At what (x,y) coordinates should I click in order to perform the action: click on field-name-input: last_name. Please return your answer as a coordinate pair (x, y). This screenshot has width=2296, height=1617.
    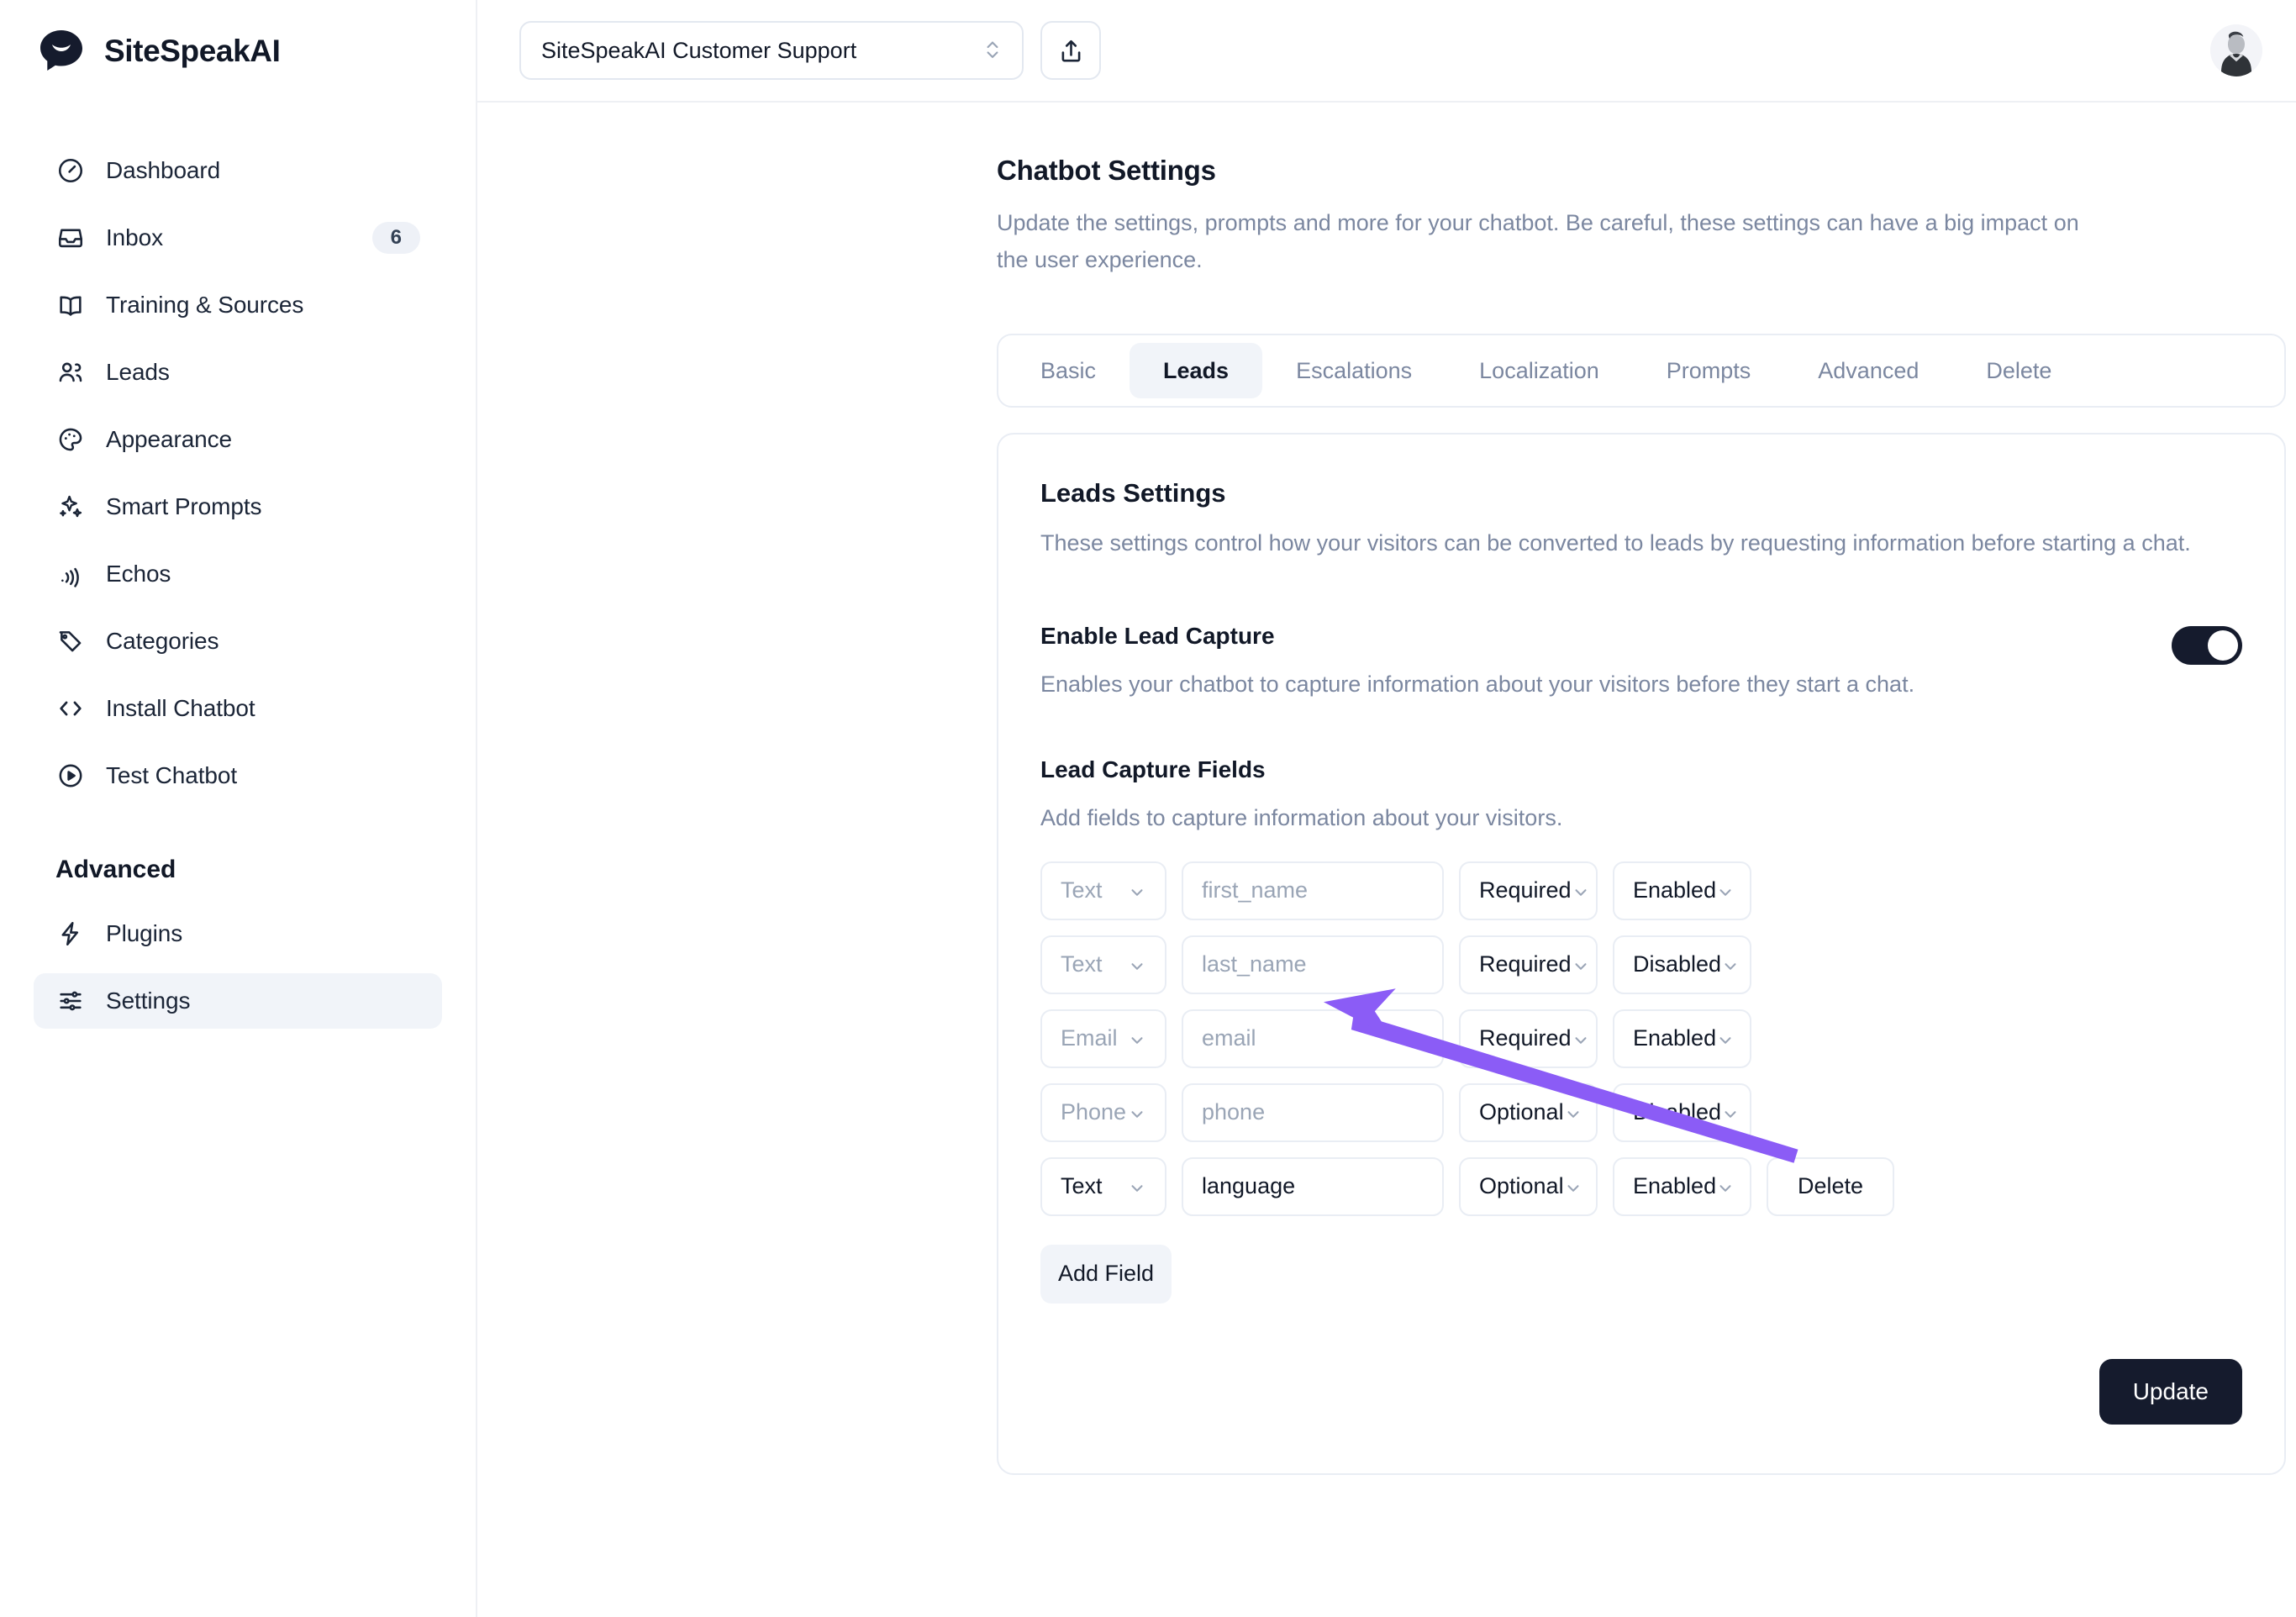
    Looking at the image, I should click on (1313, 964).